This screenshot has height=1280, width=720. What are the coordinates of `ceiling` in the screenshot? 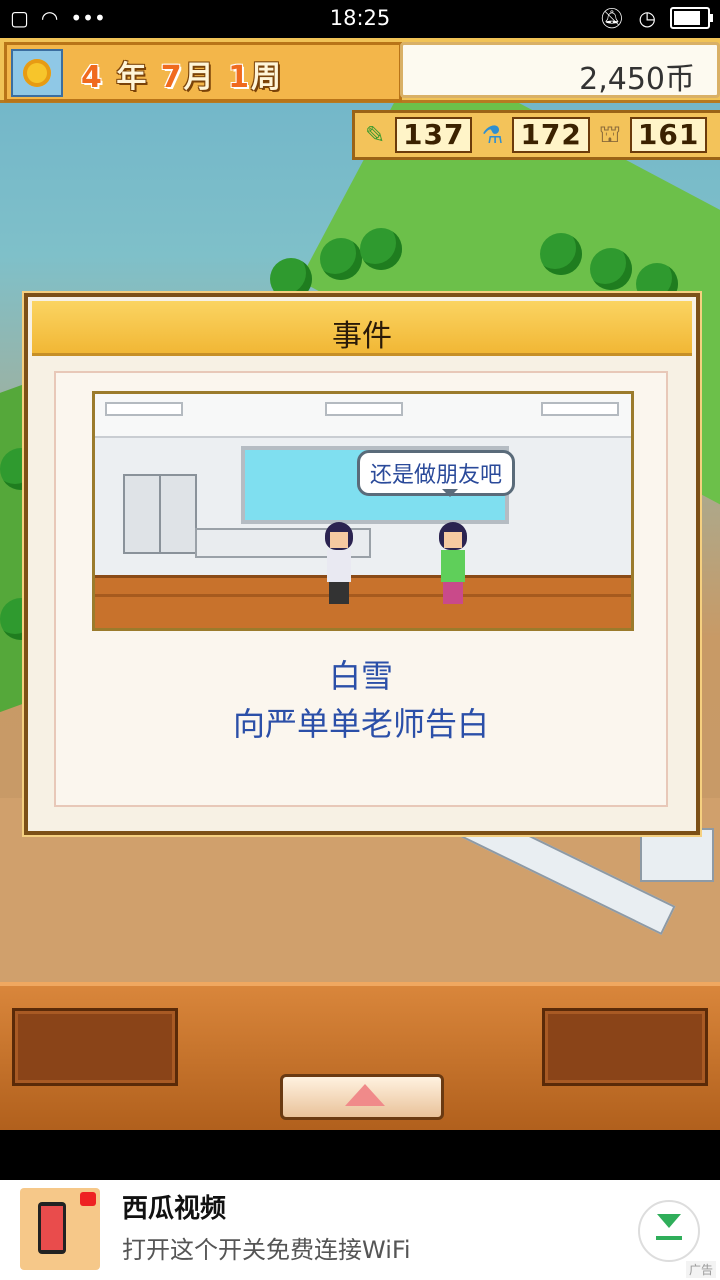 It's located at (363, 416).